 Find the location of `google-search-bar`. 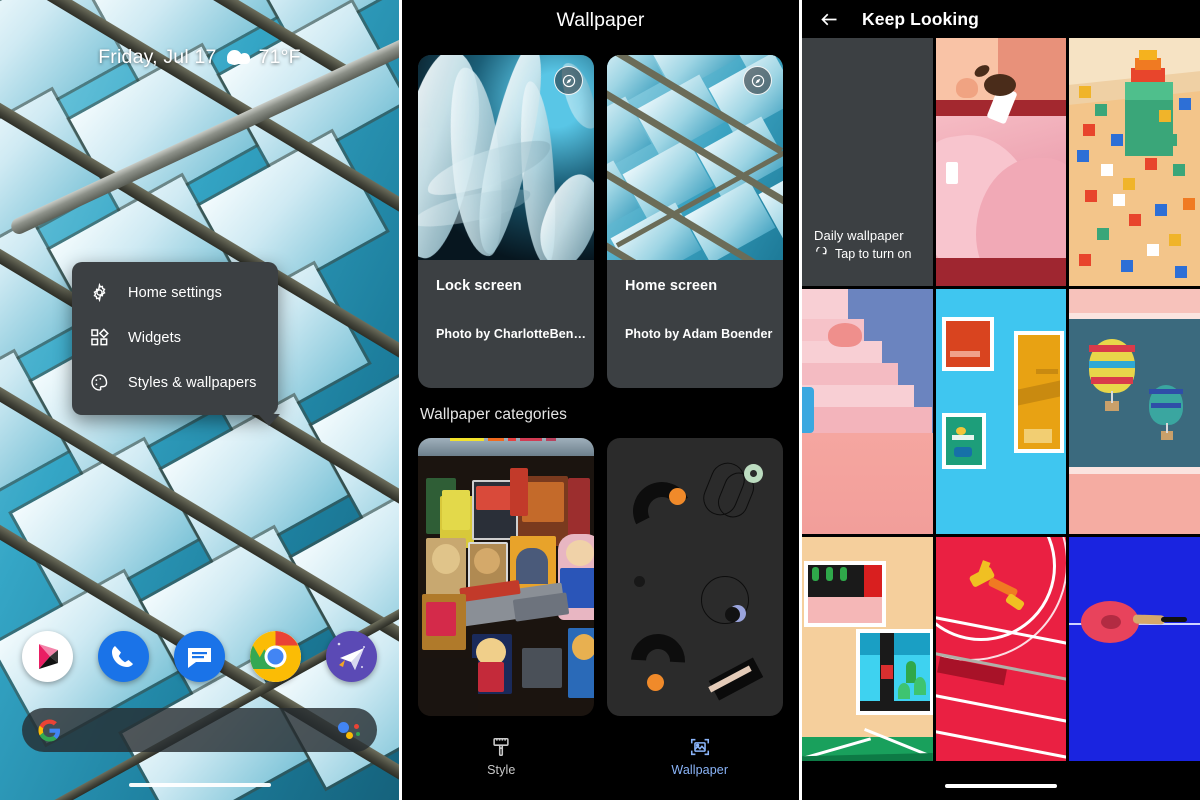

google-search-bar is located at coordinates (199, 730).